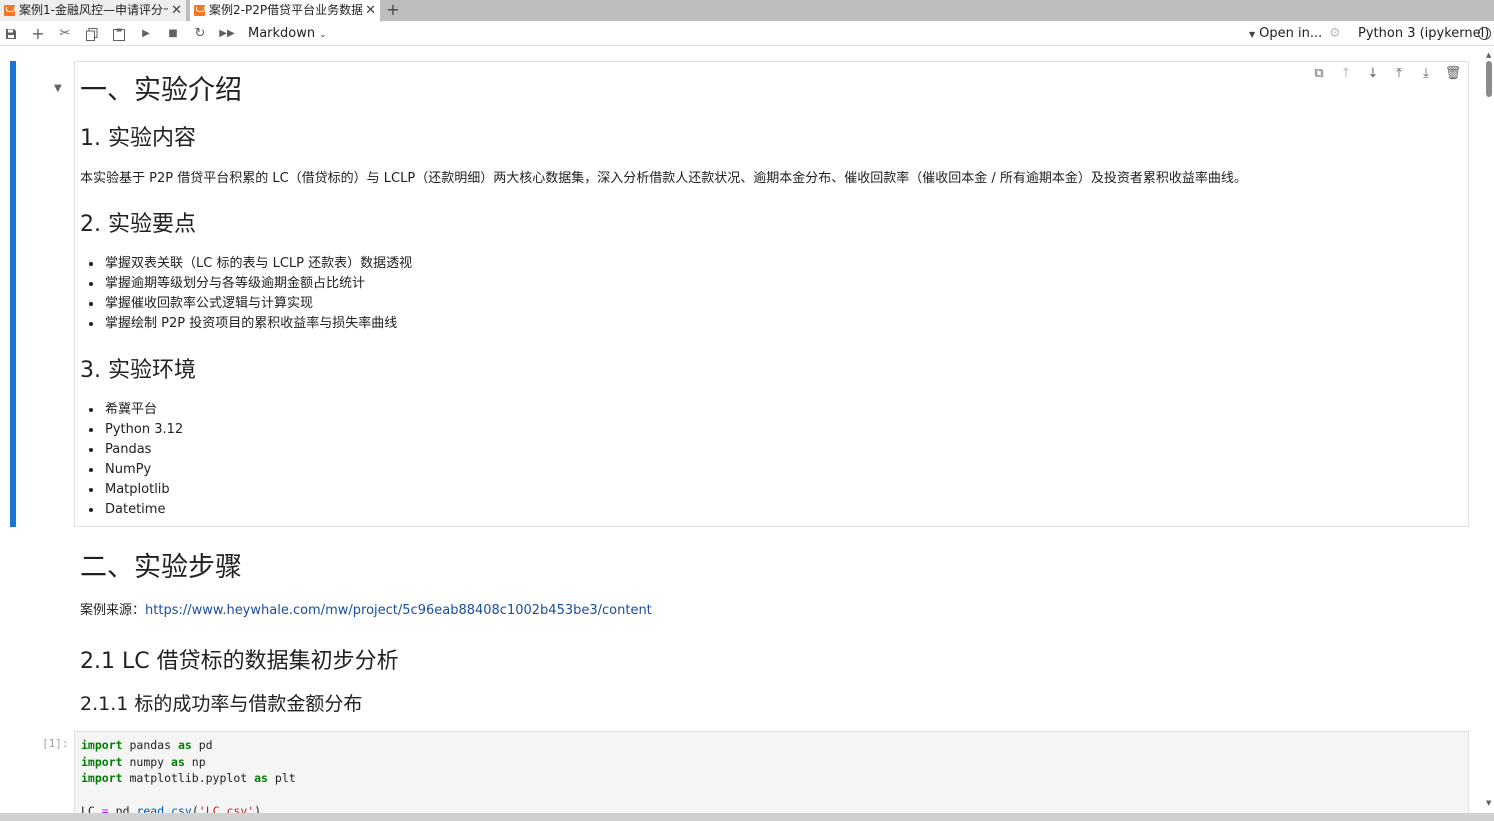 The height and width of the screenshot is (821, 1494). Describe the element at coordinates (58, 88) in the screenshot. I see `collapse-caret-icon: ▼` at that location.